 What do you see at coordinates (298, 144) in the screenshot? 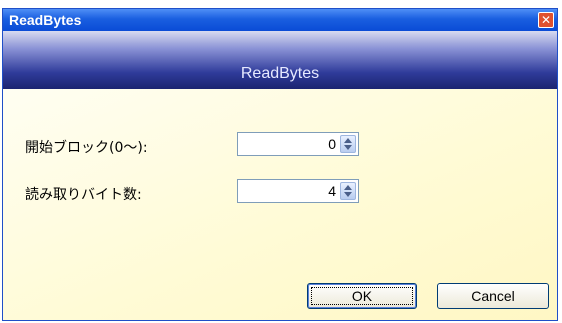
I see `start-block-spinner: 0` at bounding box center [298, 144].